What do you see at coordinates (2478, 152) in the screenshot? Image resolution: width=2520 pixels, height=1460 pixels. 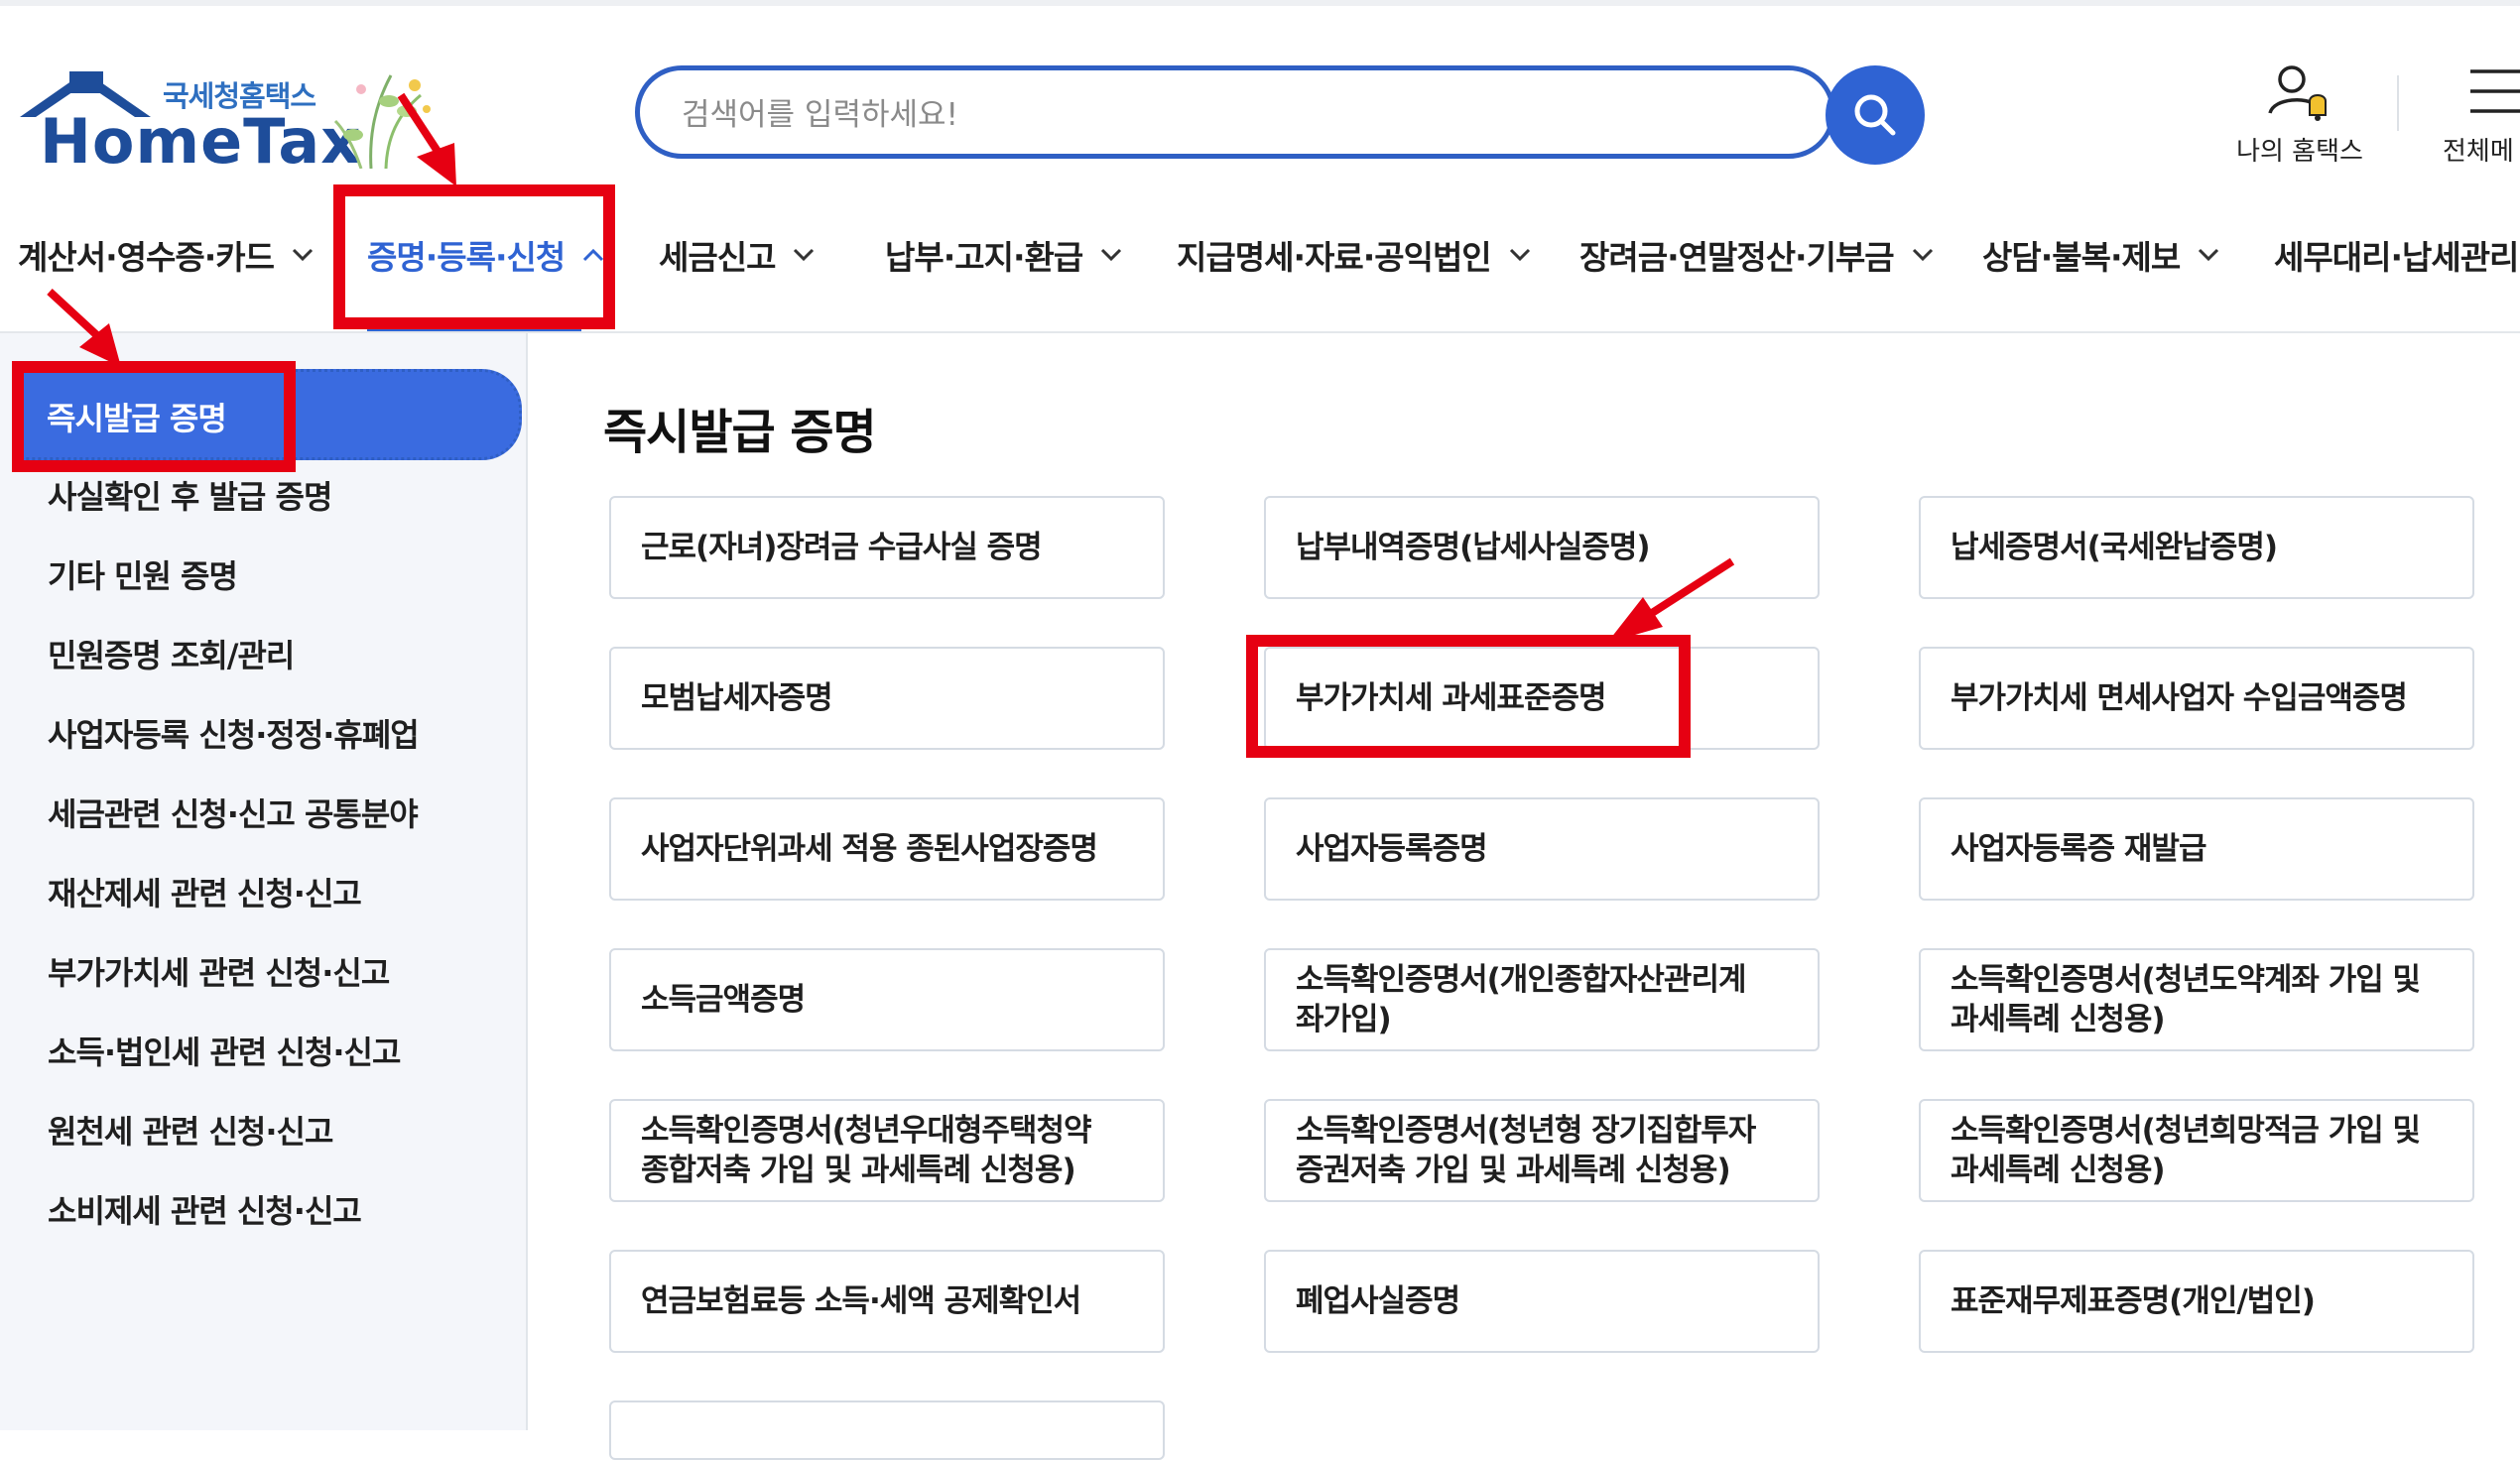 I see `all-menu-label: 전체메` at bounding box center [2478, 152].